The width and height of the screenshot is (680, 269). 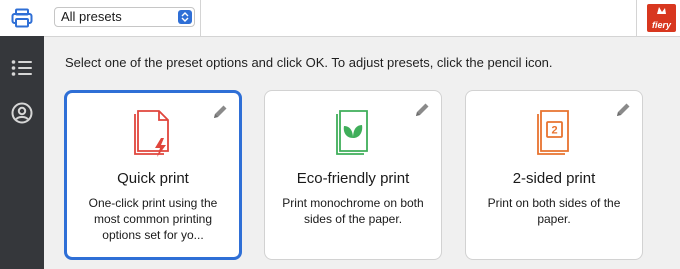 What do you see at coordinates (554, 211) in the screenshot?
I see `preset-description: Print on both sides of the paper.` at bounding box center [554, 211].